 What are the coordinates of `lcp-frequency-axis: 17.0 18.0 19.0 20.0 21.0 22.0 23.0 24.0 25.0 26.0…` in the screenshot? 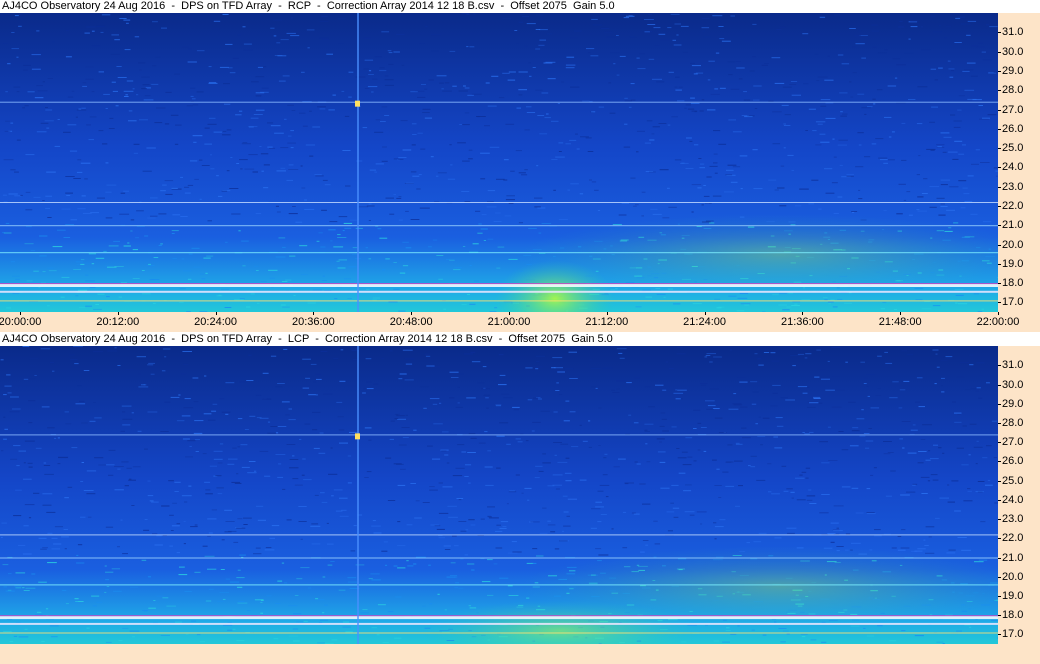 It's located at (1018, 495).